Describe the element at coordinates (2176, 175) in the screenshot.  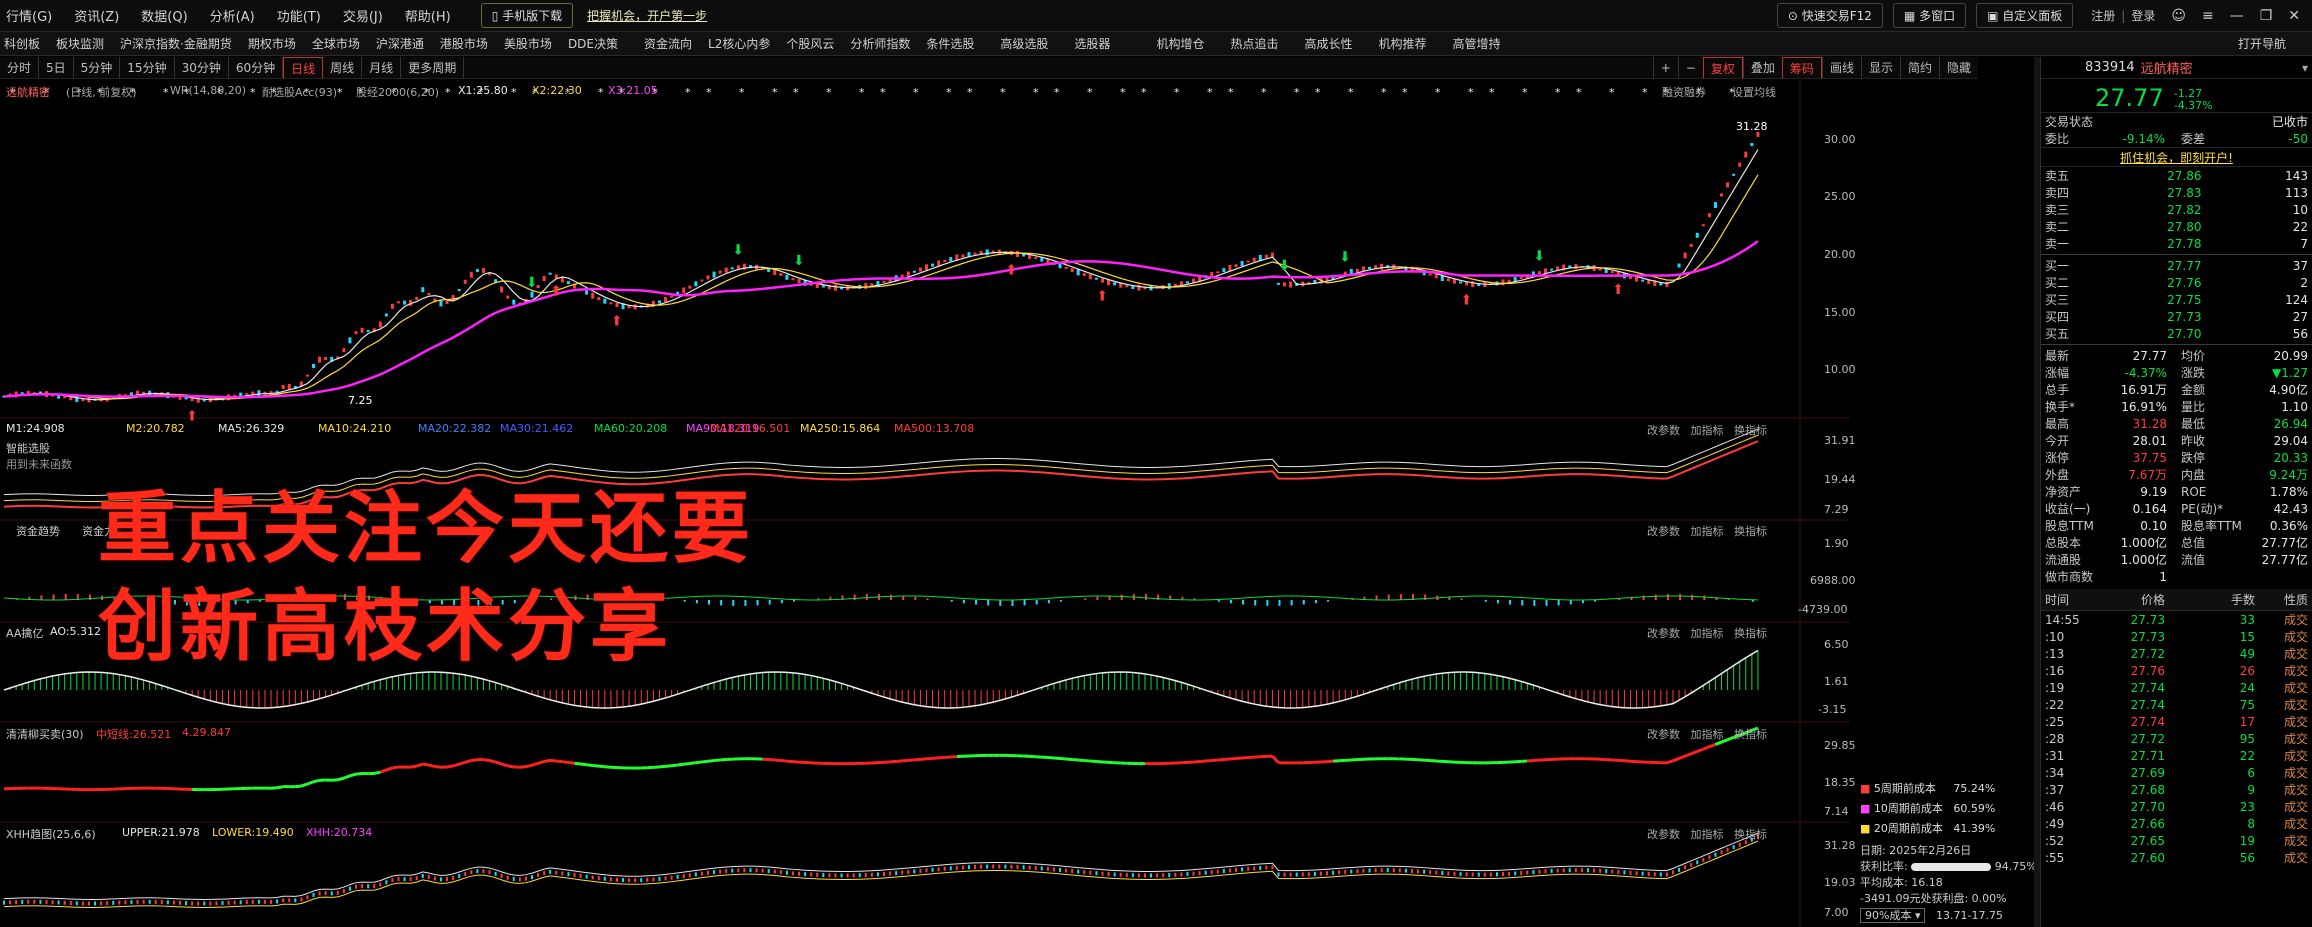
I see `ask-row: 卖五 27.86 143` at that location.